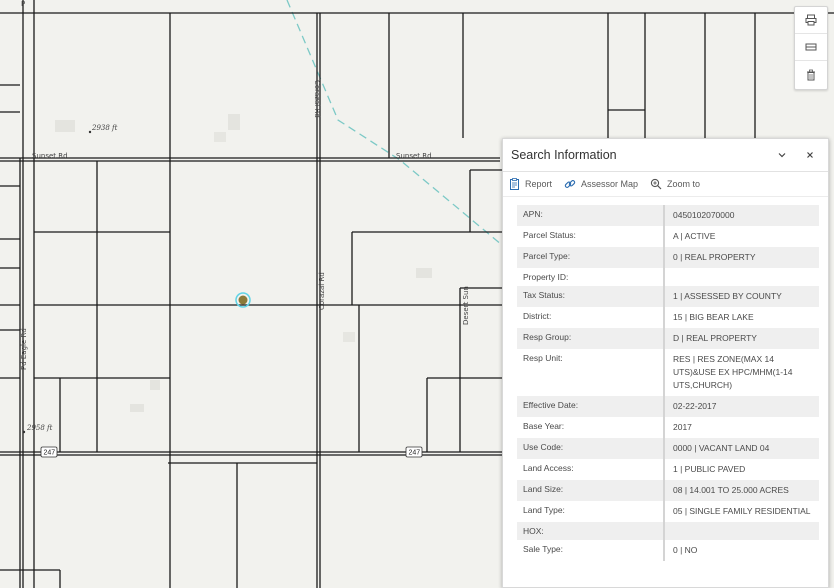 The width and height of the screenshot is (834, 588). What do you see at coordinates (721, 448) in the screenshot?
I see `row-value: 0000 | VACANT LAND 04` at bounding box center [721, 448].